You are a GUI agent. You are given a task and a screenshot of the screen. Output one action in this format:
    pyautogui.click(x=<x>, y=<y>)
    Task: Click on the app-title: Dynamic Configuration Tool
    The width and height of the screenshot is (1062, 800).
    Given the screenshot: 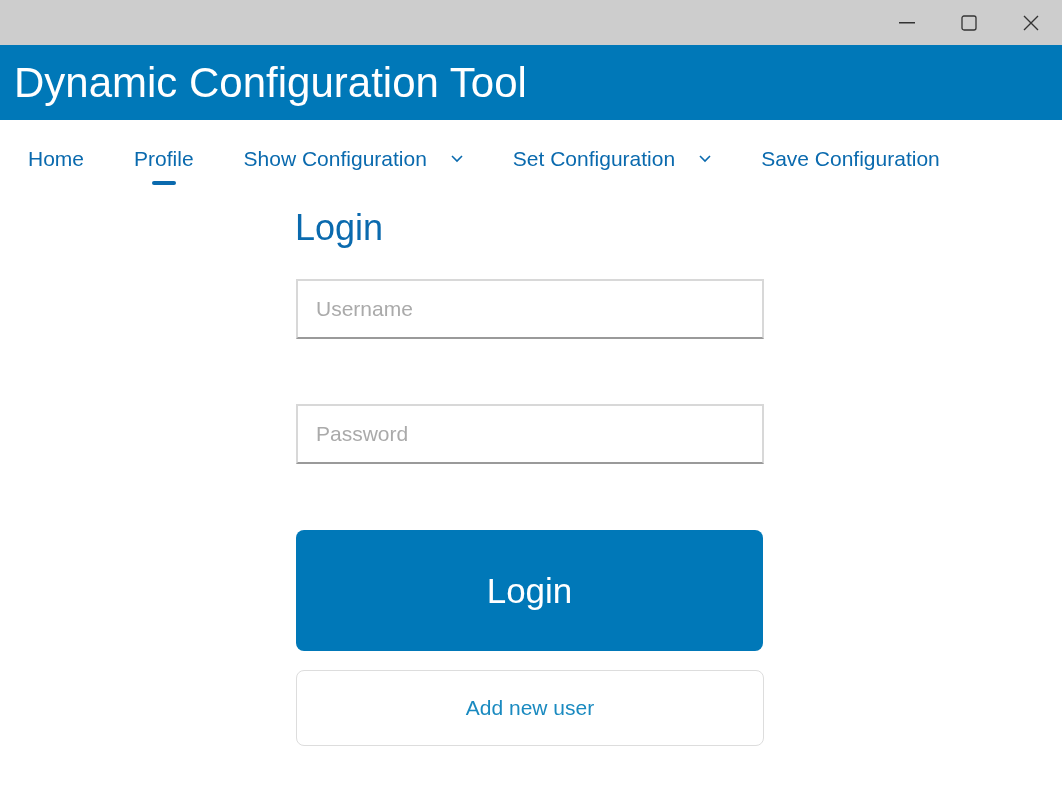 What is the action you would take?
    pyautogui.click(x=270, y=82)
    